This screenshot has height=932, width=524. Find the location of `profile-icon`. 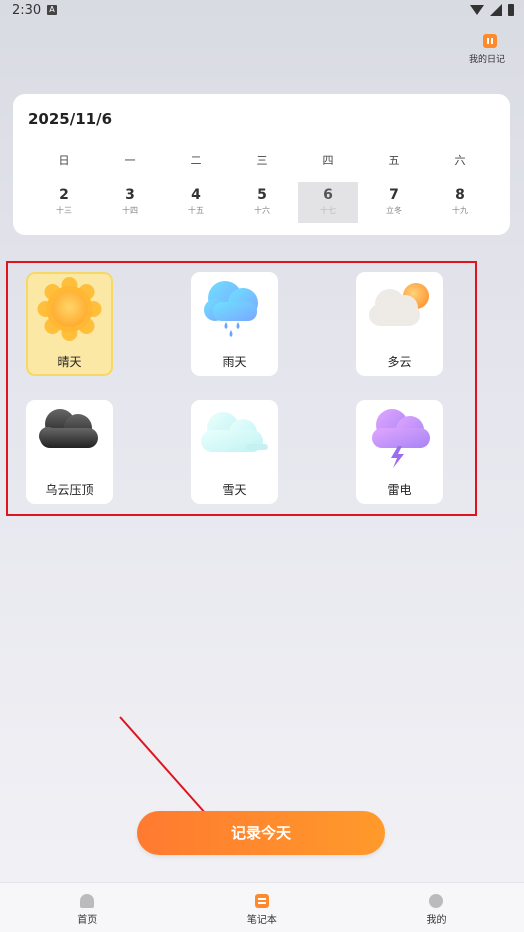

profile-icon is located at coordinates (436, 901).